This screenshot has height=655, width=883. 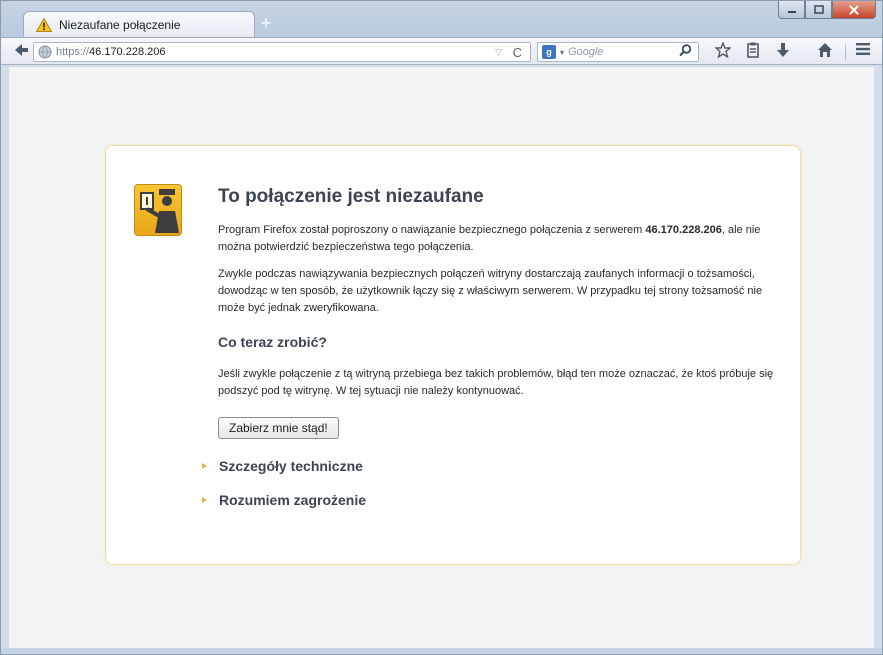 I want to click on close-icon, so click(x=854, y=9).